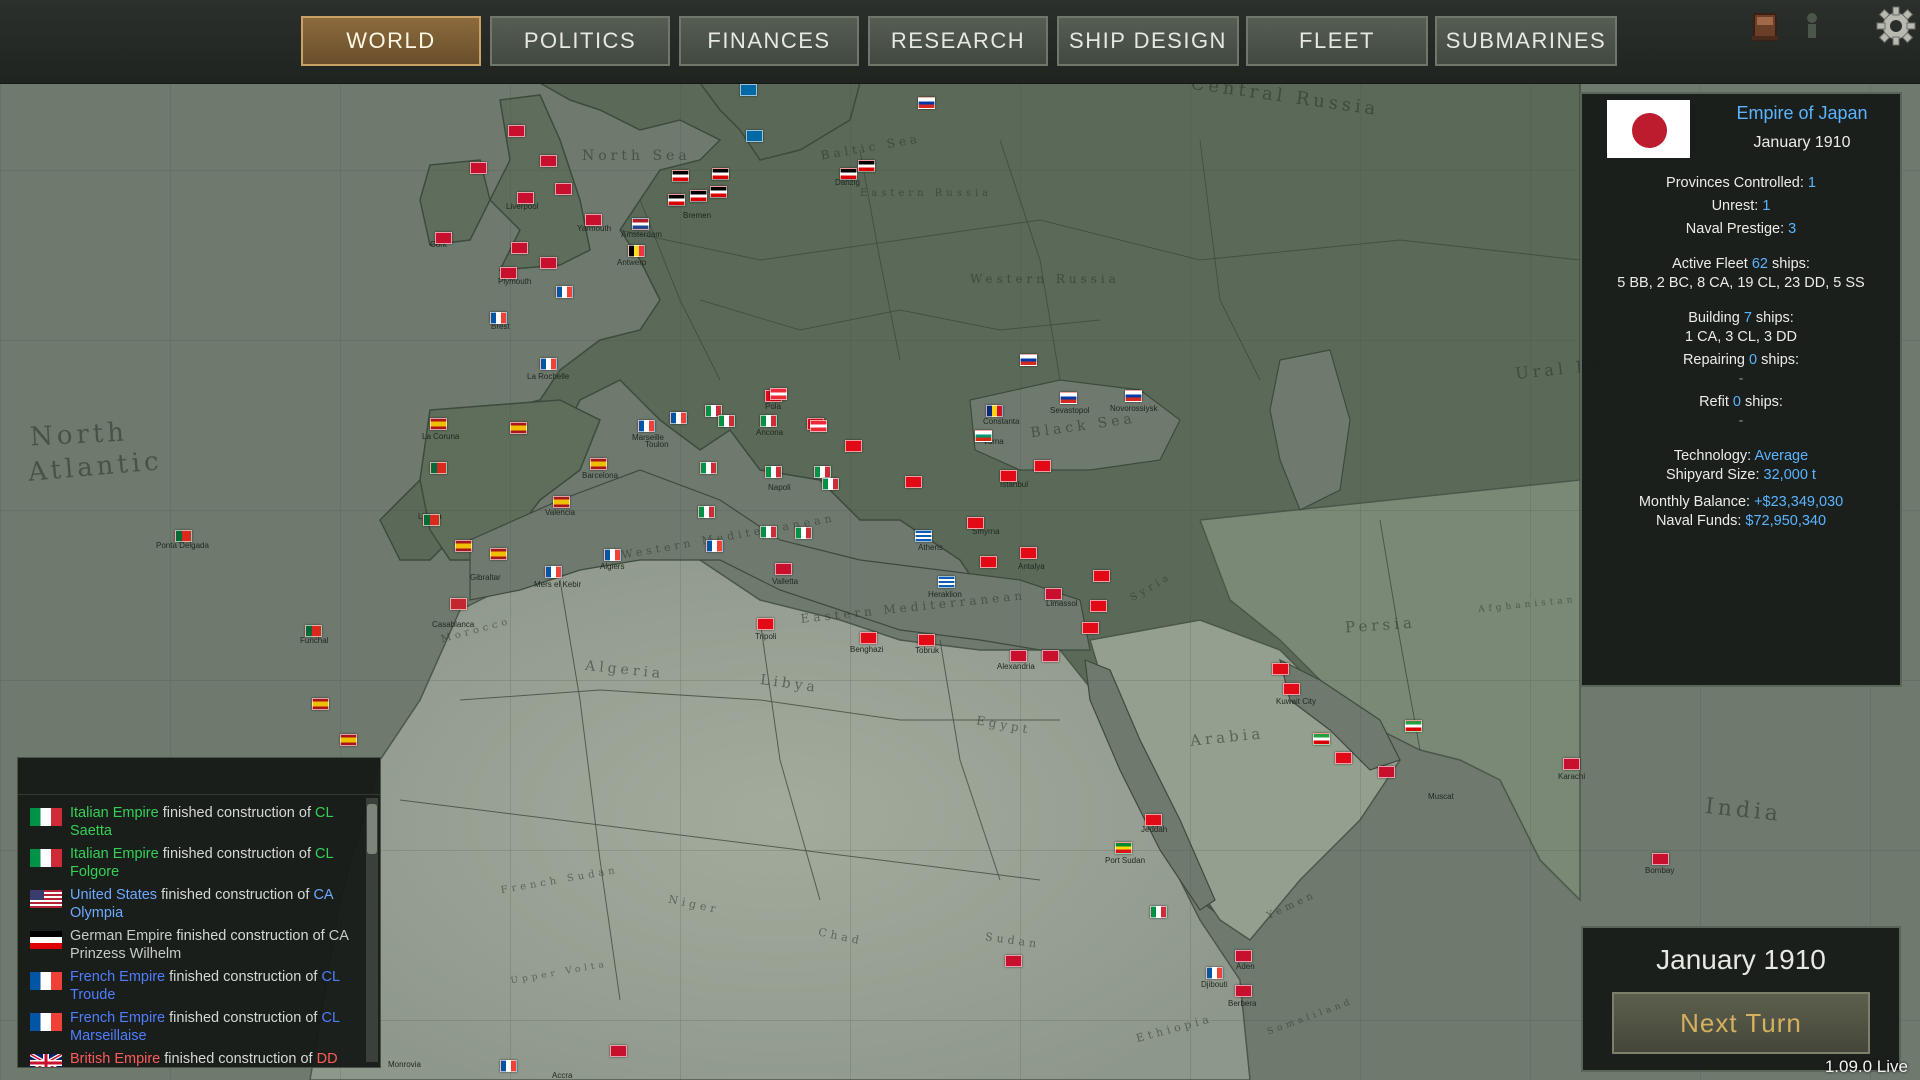 The height and width of the screenshot is (1080, 1920). Describe the element at coordinates (778, 394) in the screenshot. I see `austria-flag-marker` at that location.